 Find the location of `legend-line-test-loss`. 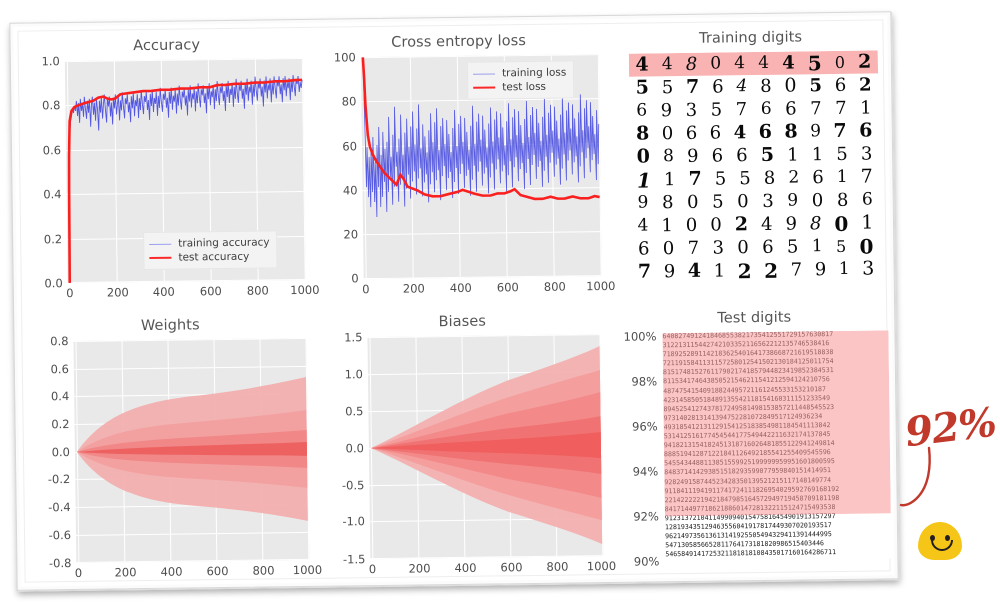

legend-line-test-loss is located at coordinates (484, 87).